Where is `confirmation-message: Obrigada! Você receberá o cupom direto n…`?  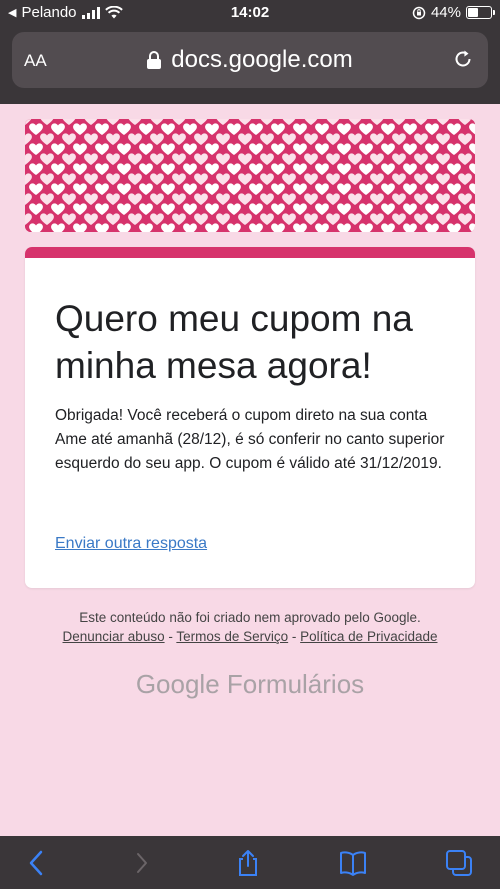 confirmation-message: Obrigada! Você receberá o cupom direto n… is located at coordinates (250, 439).